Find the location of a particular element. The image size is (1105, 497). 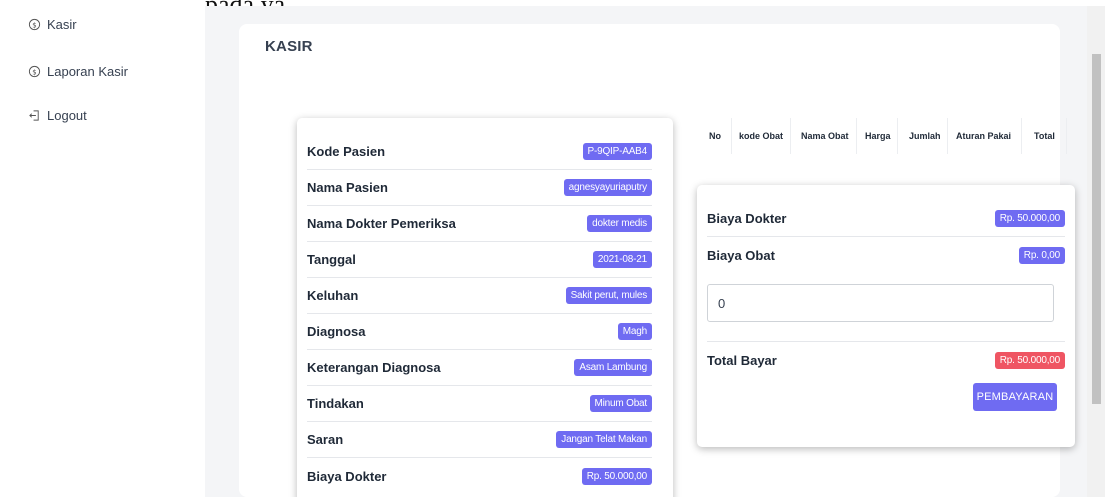

column-header-jumlah: Jumlah is located at coordinates (925, 136).